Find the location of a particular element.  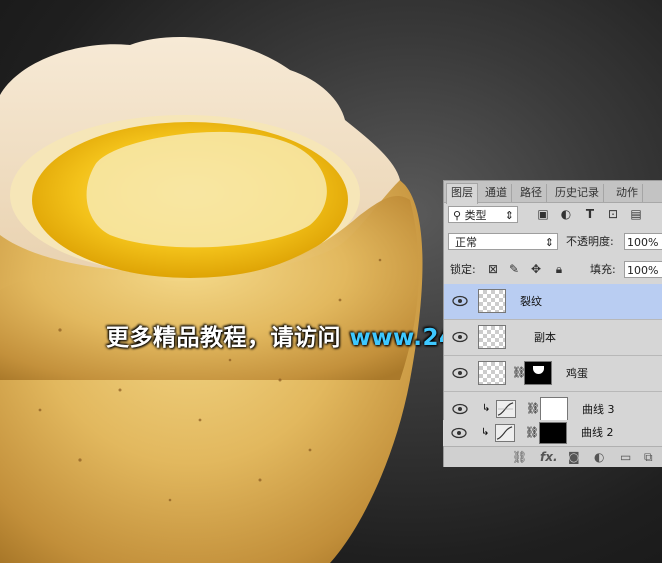

adjustment-icon: ◐ is located at coordinates (599, 457).